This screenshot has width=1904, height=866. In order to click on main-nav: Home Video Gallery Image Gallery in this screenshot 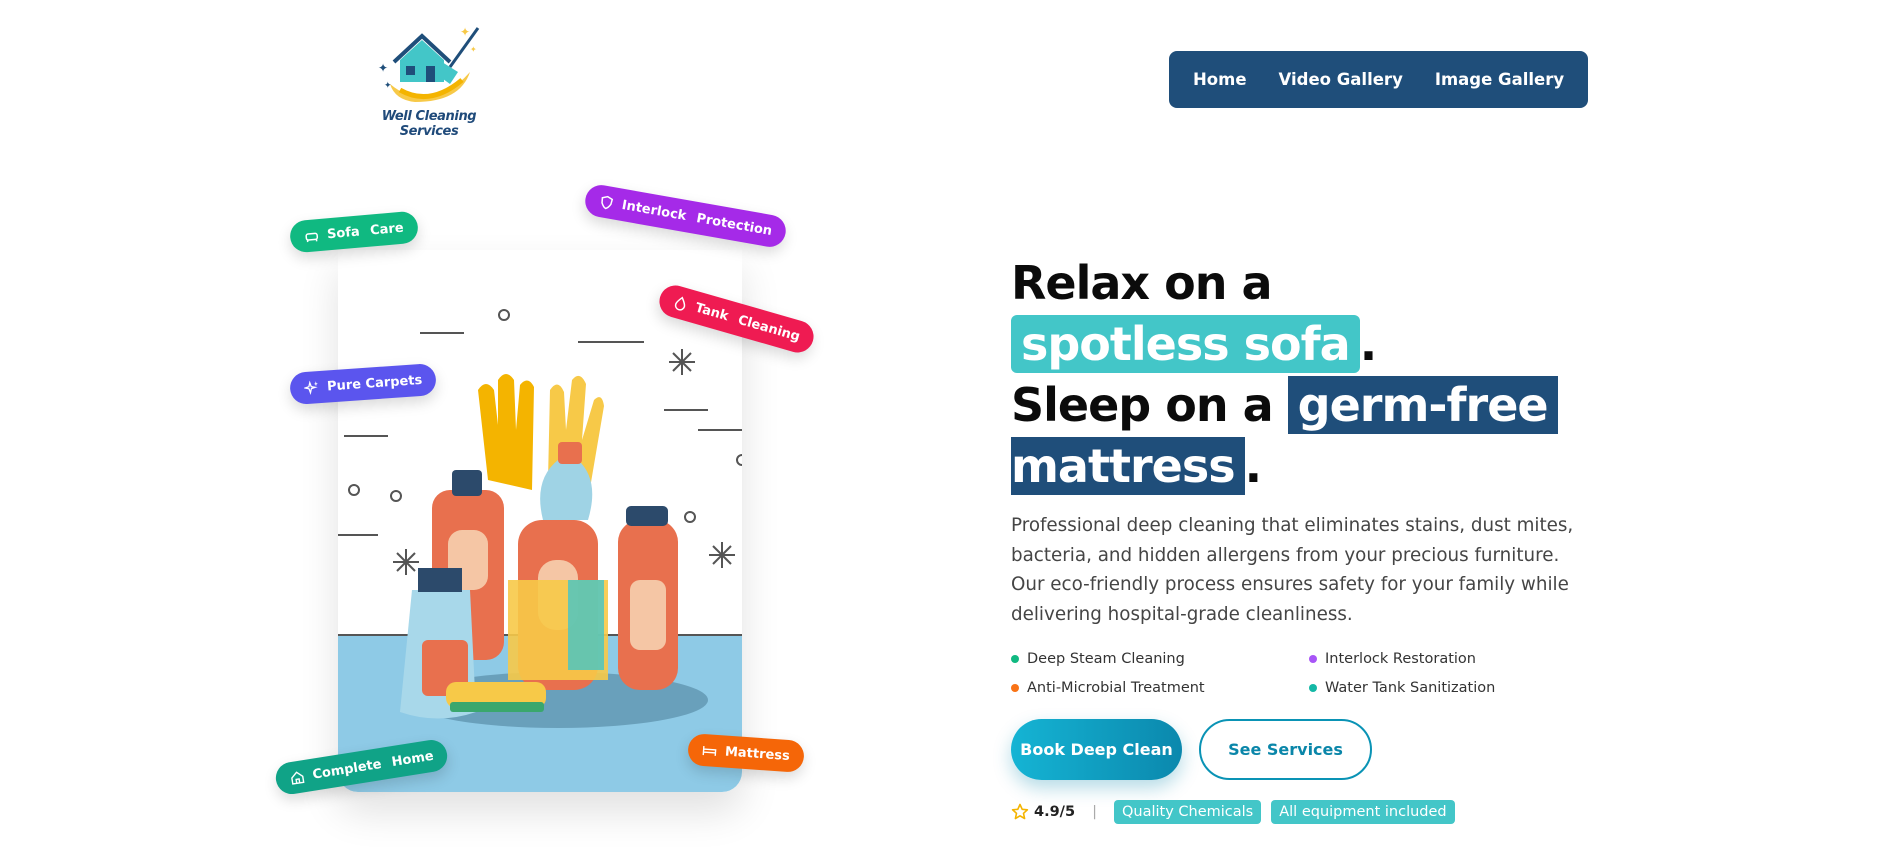, I will do `click(1378, 79)`.